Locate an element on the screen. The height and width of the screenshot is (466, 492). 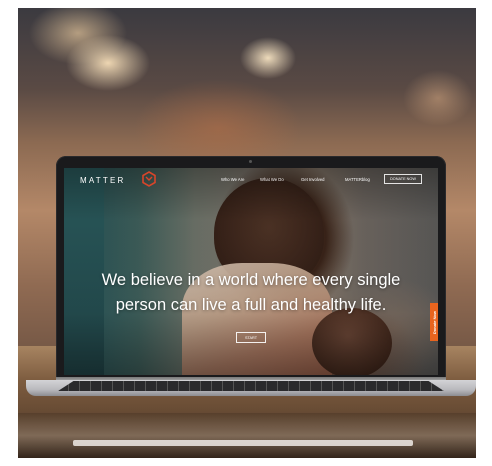
donate-side-tab: Donate Now is located at coordinates (434, 322).